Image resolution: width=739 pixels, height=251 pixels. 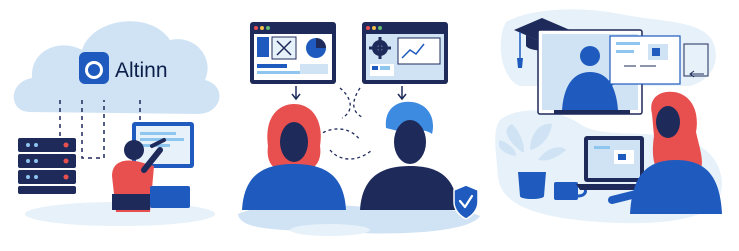 I want to click on person-blue-hair-icon, so click(x=409, y=155).